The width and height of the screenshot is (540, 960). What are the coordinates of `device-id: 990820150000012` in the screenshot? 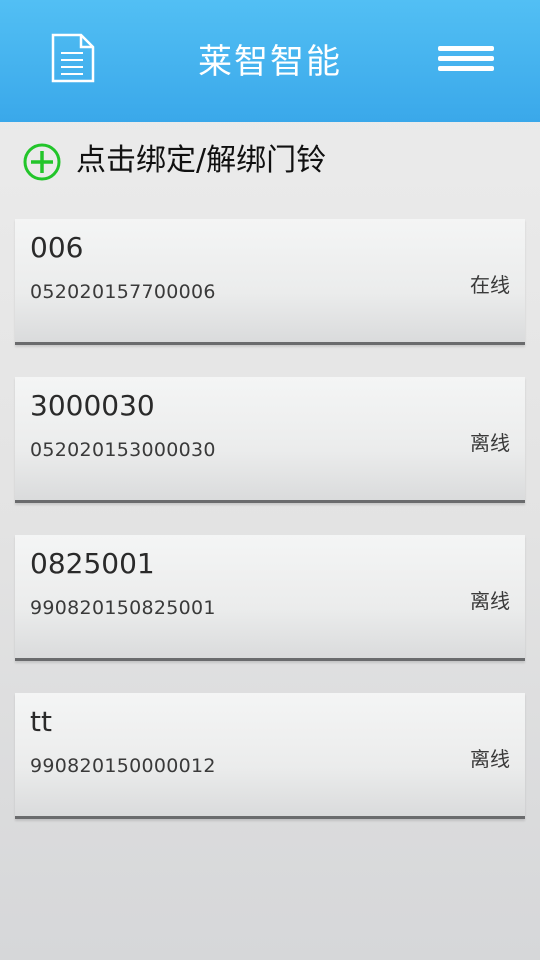 It's located at (123, 766).